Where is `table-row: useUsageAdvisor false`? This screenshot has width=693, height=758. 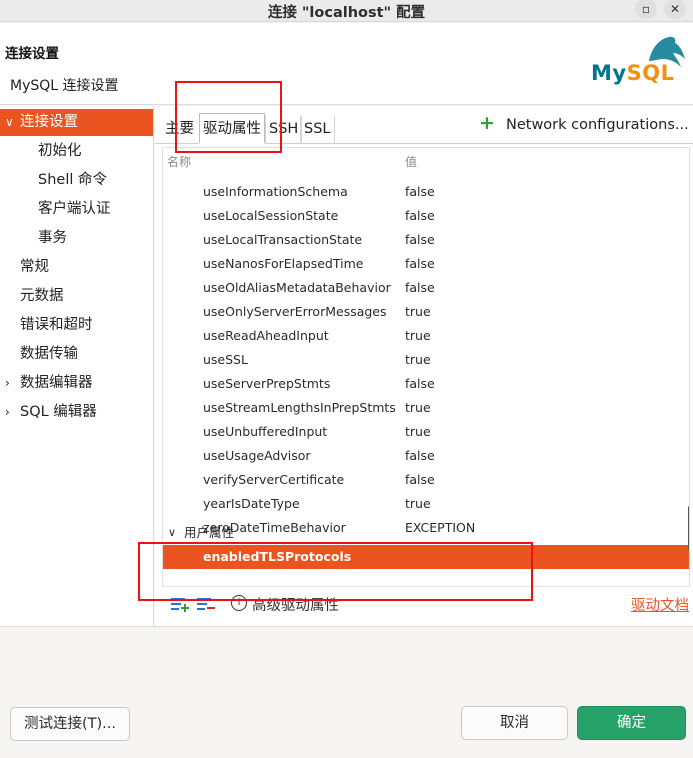 table-row: useUsageAdvisor false is located at coordinates (423, 456).